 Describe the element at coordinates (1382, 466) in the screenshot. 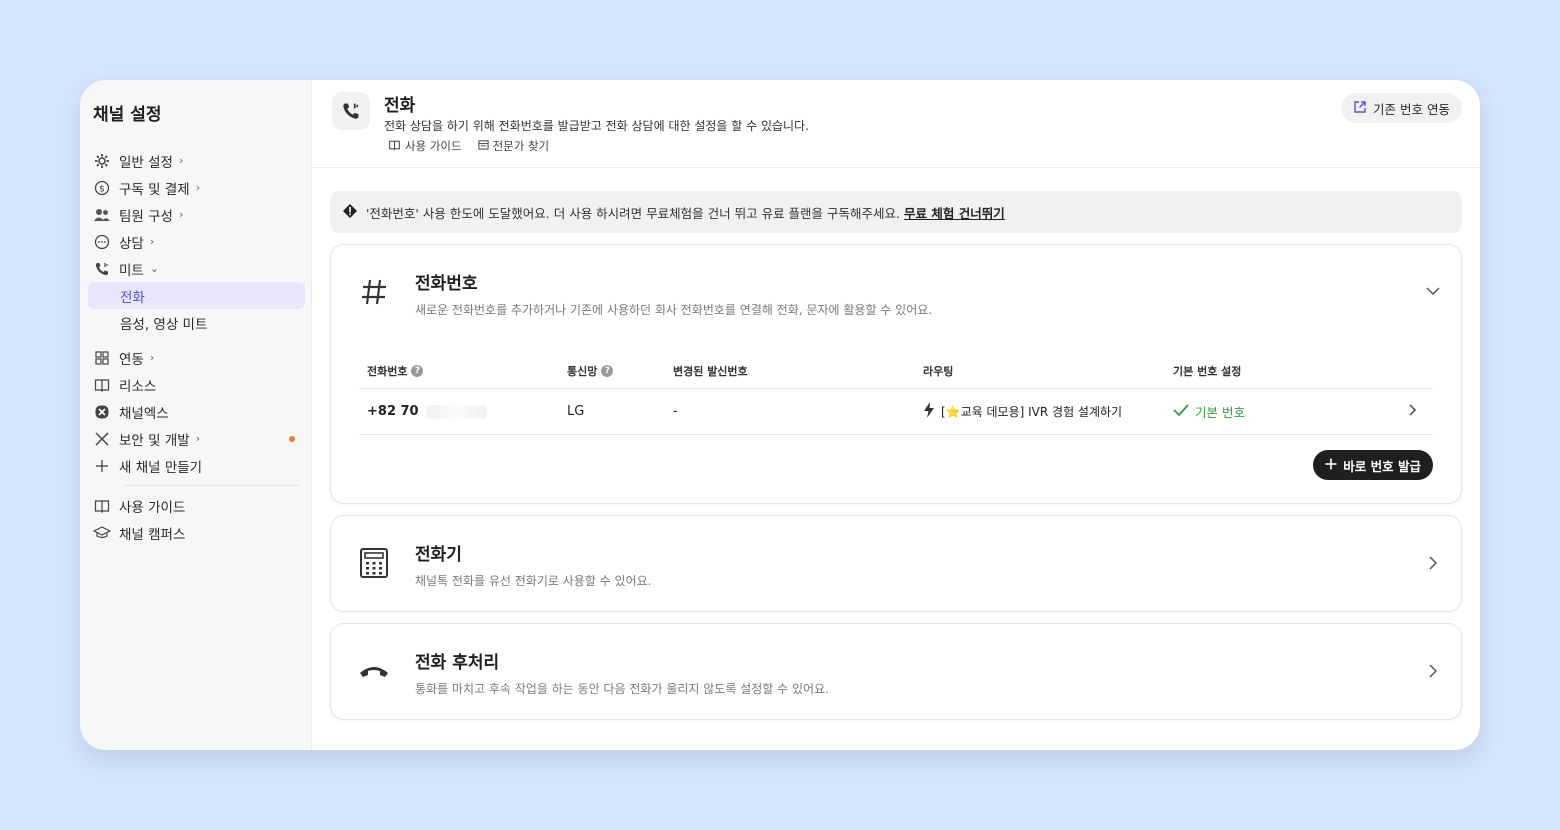

I see `issue-button-label: 바로 번호 발급` at that location.